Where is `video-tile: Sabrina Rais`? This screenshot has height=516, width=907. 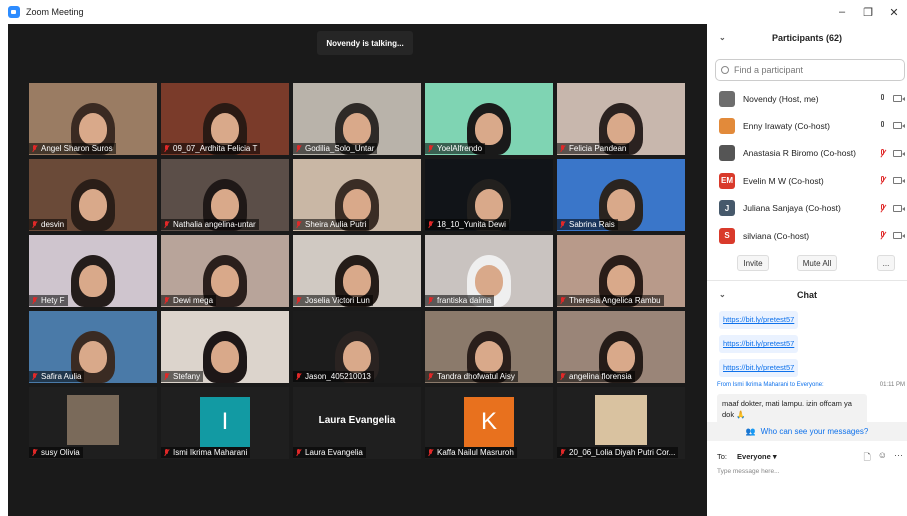
video-tile: Sabrina Rais is located at coordinates (621, 195).